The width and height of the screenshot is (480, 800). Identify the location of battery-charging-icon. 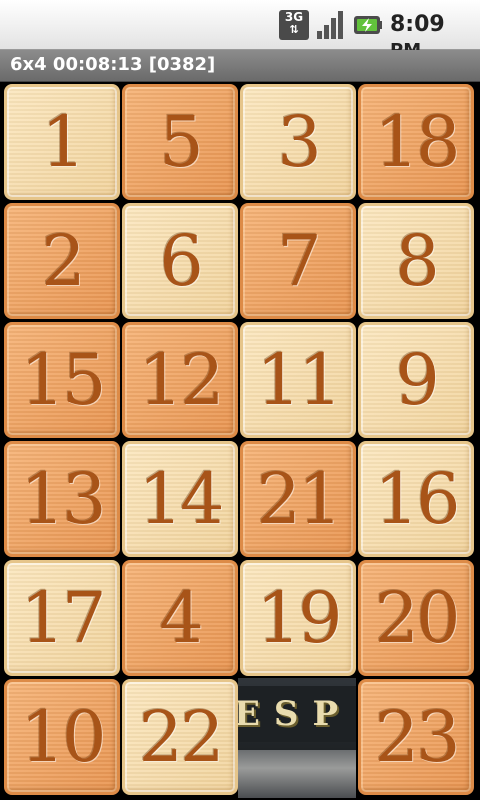
(368, 25).